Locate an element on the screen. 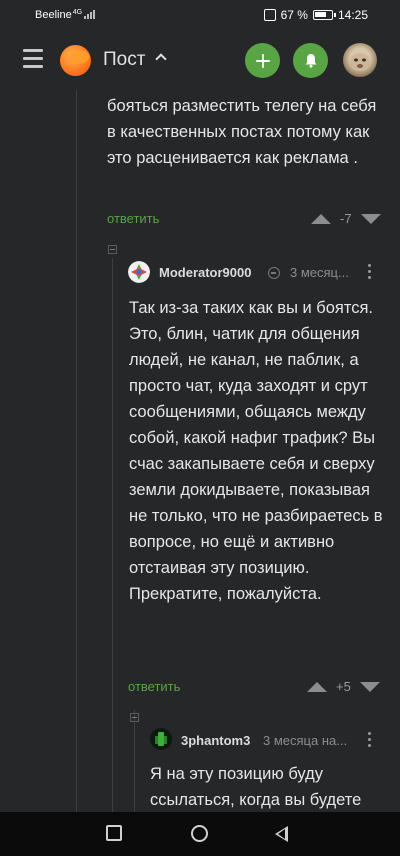  vote-controls: -7 is located at coordinates (346, 218).